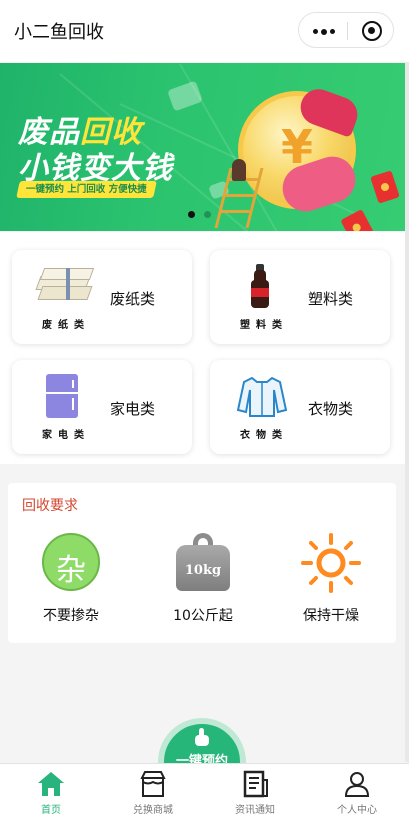  I want to click on weight-icon: 10kg, so click(203, 563).